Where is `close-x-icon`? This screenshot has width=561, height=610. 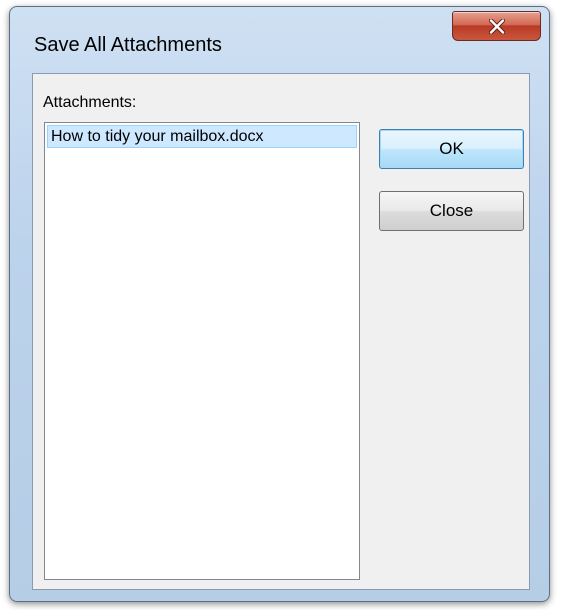 close-x-icon is located at coordinates (496, 26).